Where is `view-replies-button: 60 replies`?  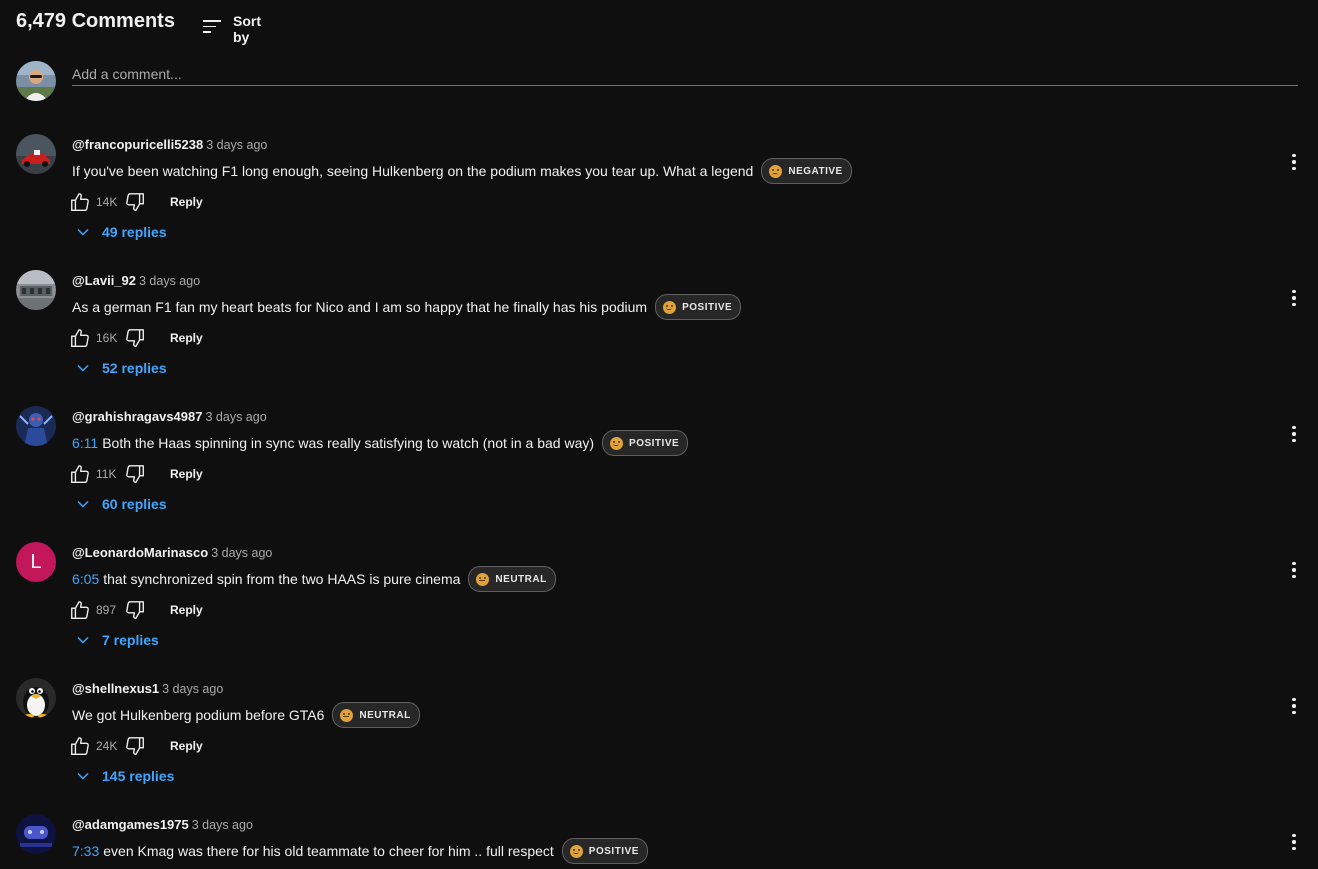
view-replies-button: 60 replies is located at coordinates (121, 504).